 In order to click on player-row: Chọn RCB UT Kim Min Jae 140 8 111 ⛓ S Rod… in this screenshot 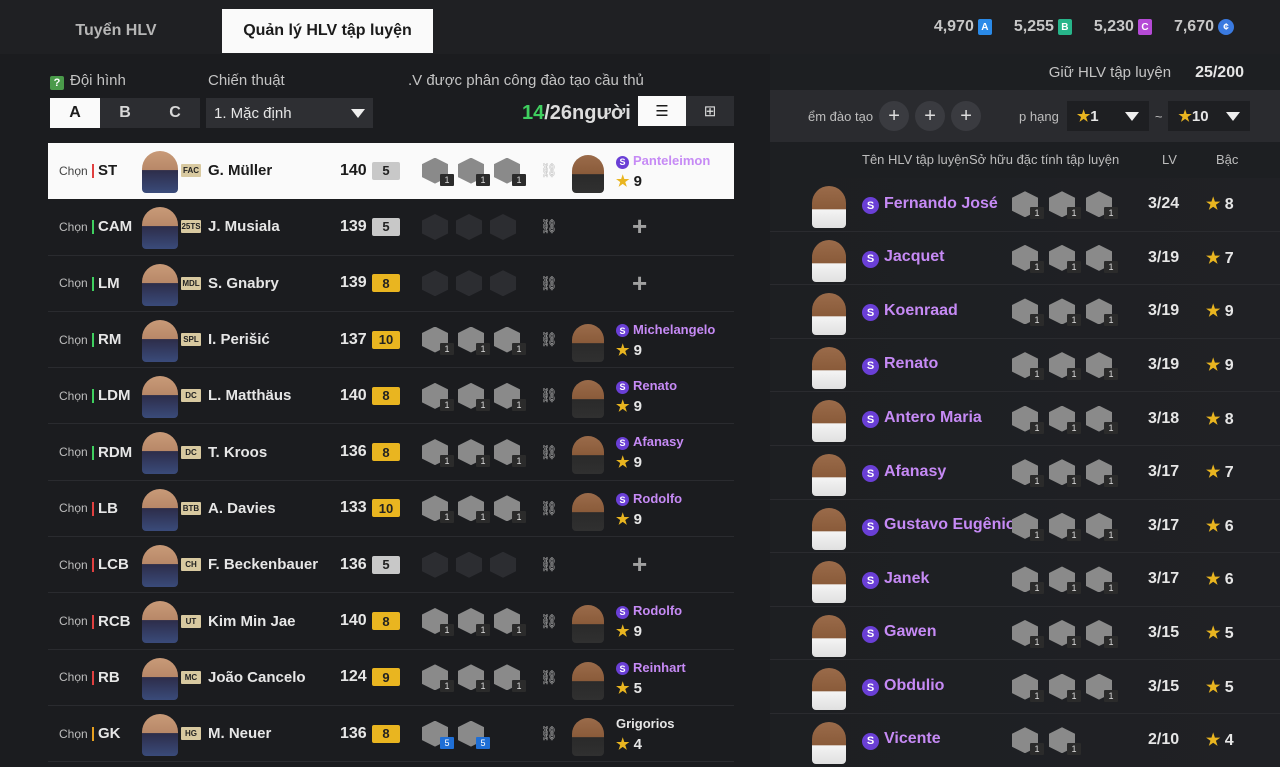, I will do `click(391, 621)`.